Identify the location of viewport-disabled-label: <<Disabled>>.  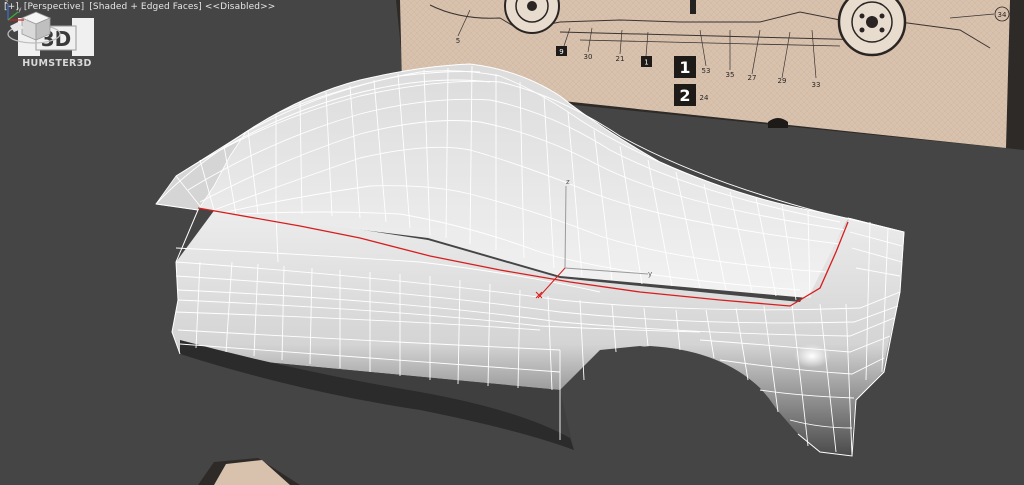
(240, 7).